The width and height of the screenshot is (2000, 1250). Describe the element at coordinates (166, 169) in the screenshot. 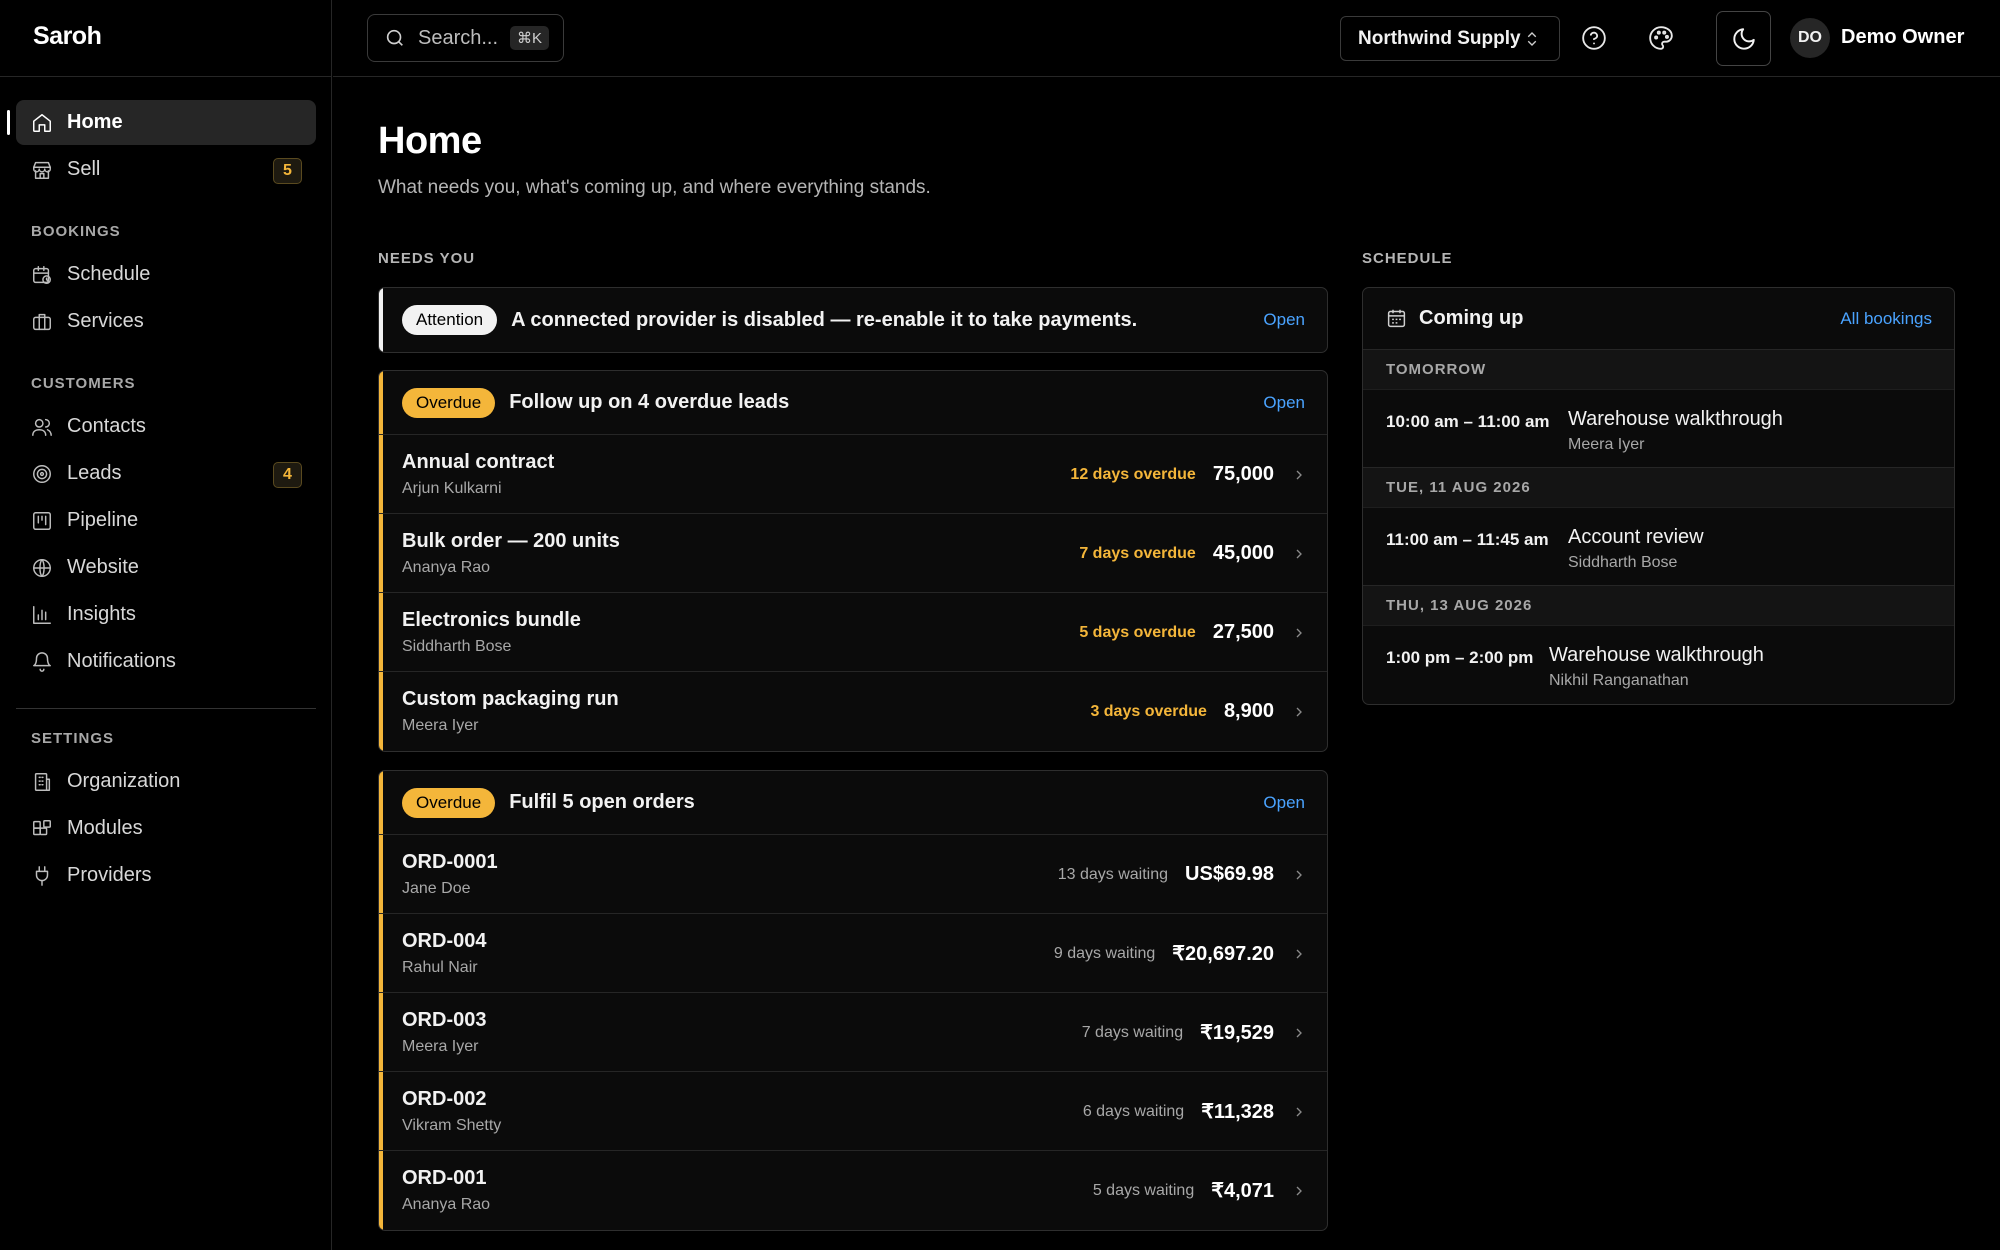

I see `sidebar-item-sell: Sell 5` at that location.